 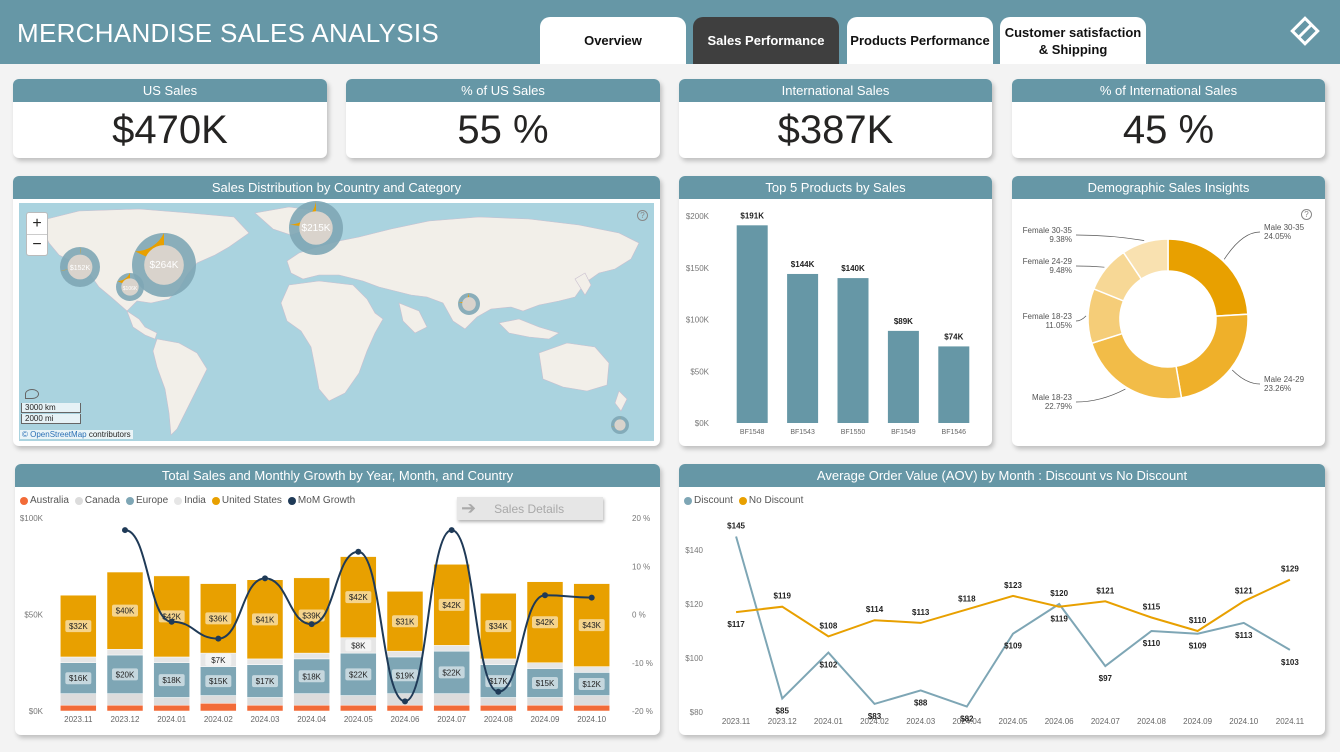 What do you see at coordinates (641, 518) in the screenshot?
I see `y2-tick-label: 20 %` at bounding box center [641, 518].